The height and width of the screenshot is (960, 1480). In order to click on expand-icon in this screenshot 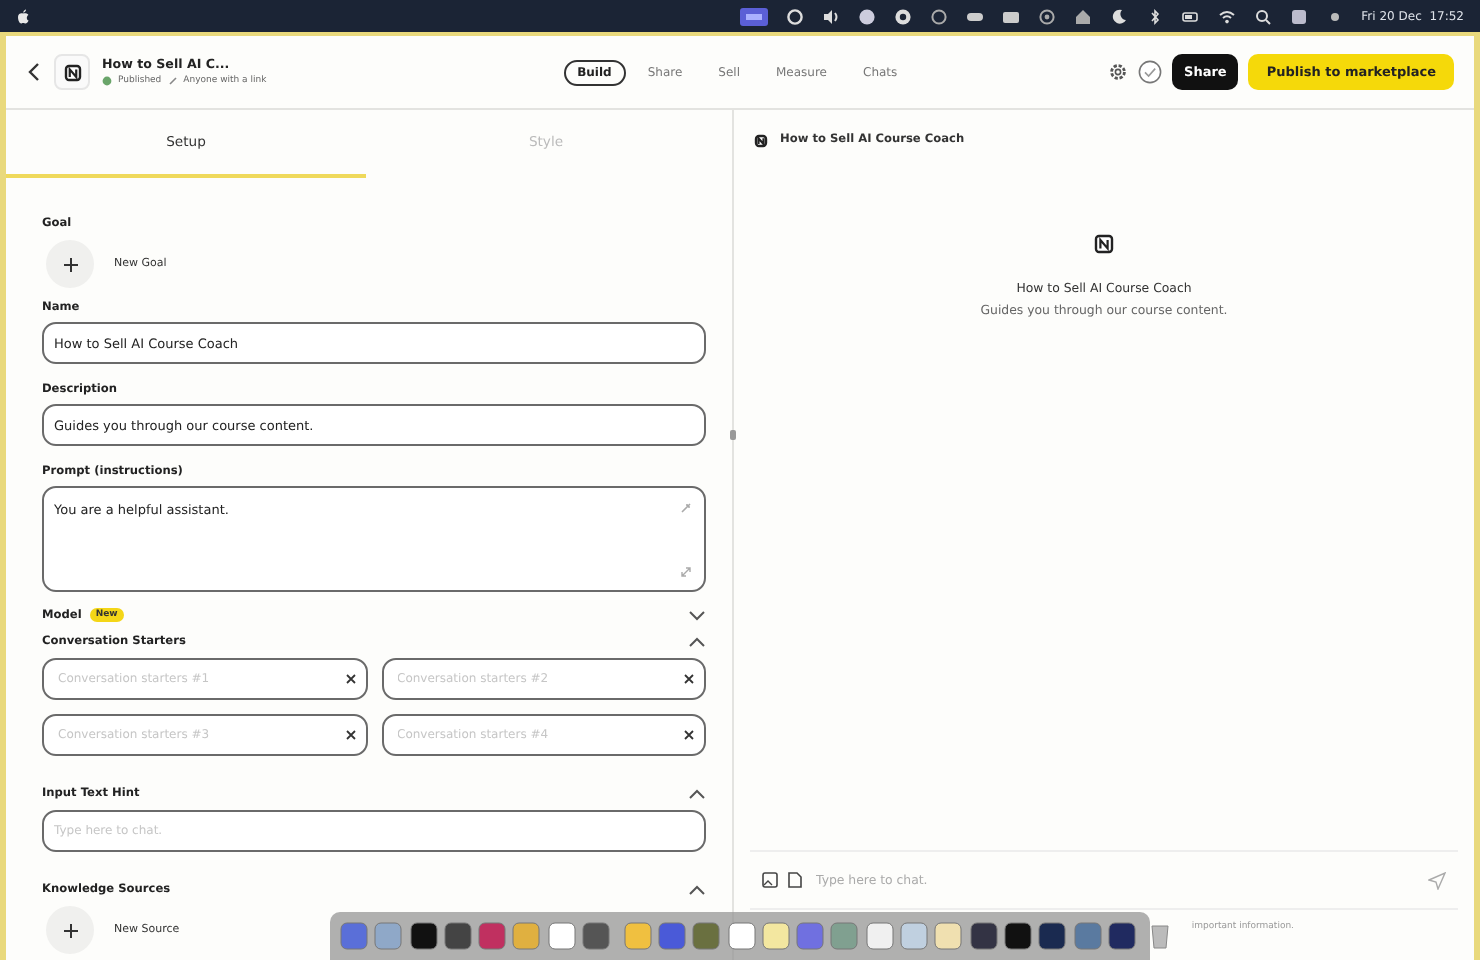, I will do `click(686, 572)`.